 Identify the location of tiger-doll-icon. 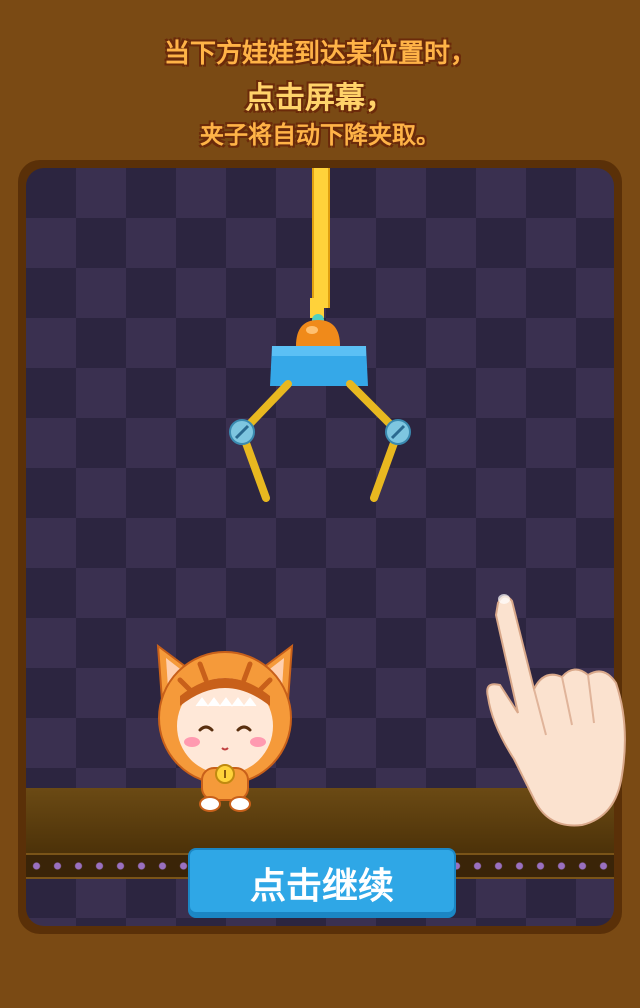
(225, 727).